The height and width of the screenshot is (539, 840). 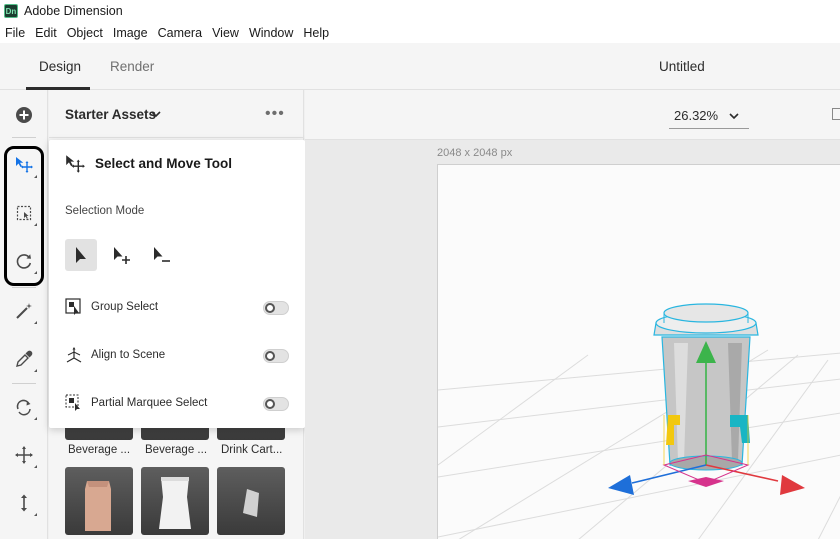 What do you see at coordinates (149, 403) in the screenshot?
I see `partial-marquee-label: Partial Marquee Select` at bounding box center [149, 403].